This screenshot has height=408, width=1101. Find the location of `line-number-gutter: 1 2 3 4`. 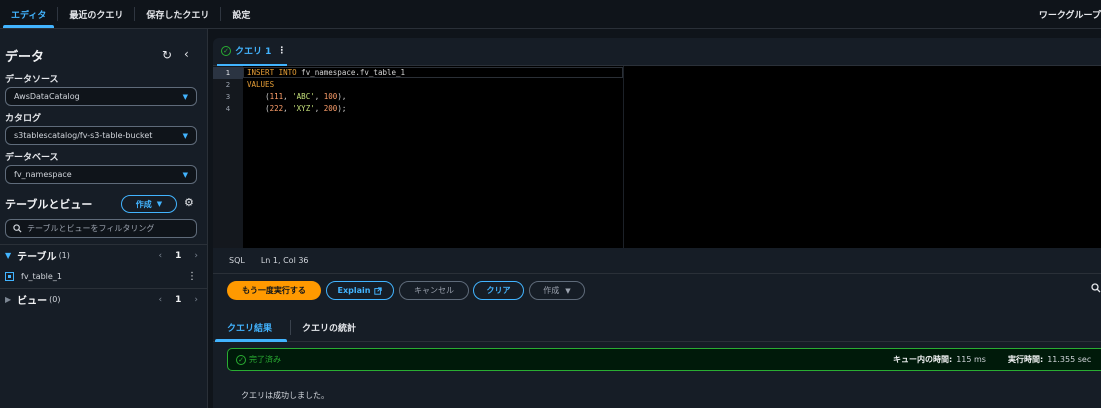

line-number-gutter: 1 2 3 4 is located at coordinates (228, 157).